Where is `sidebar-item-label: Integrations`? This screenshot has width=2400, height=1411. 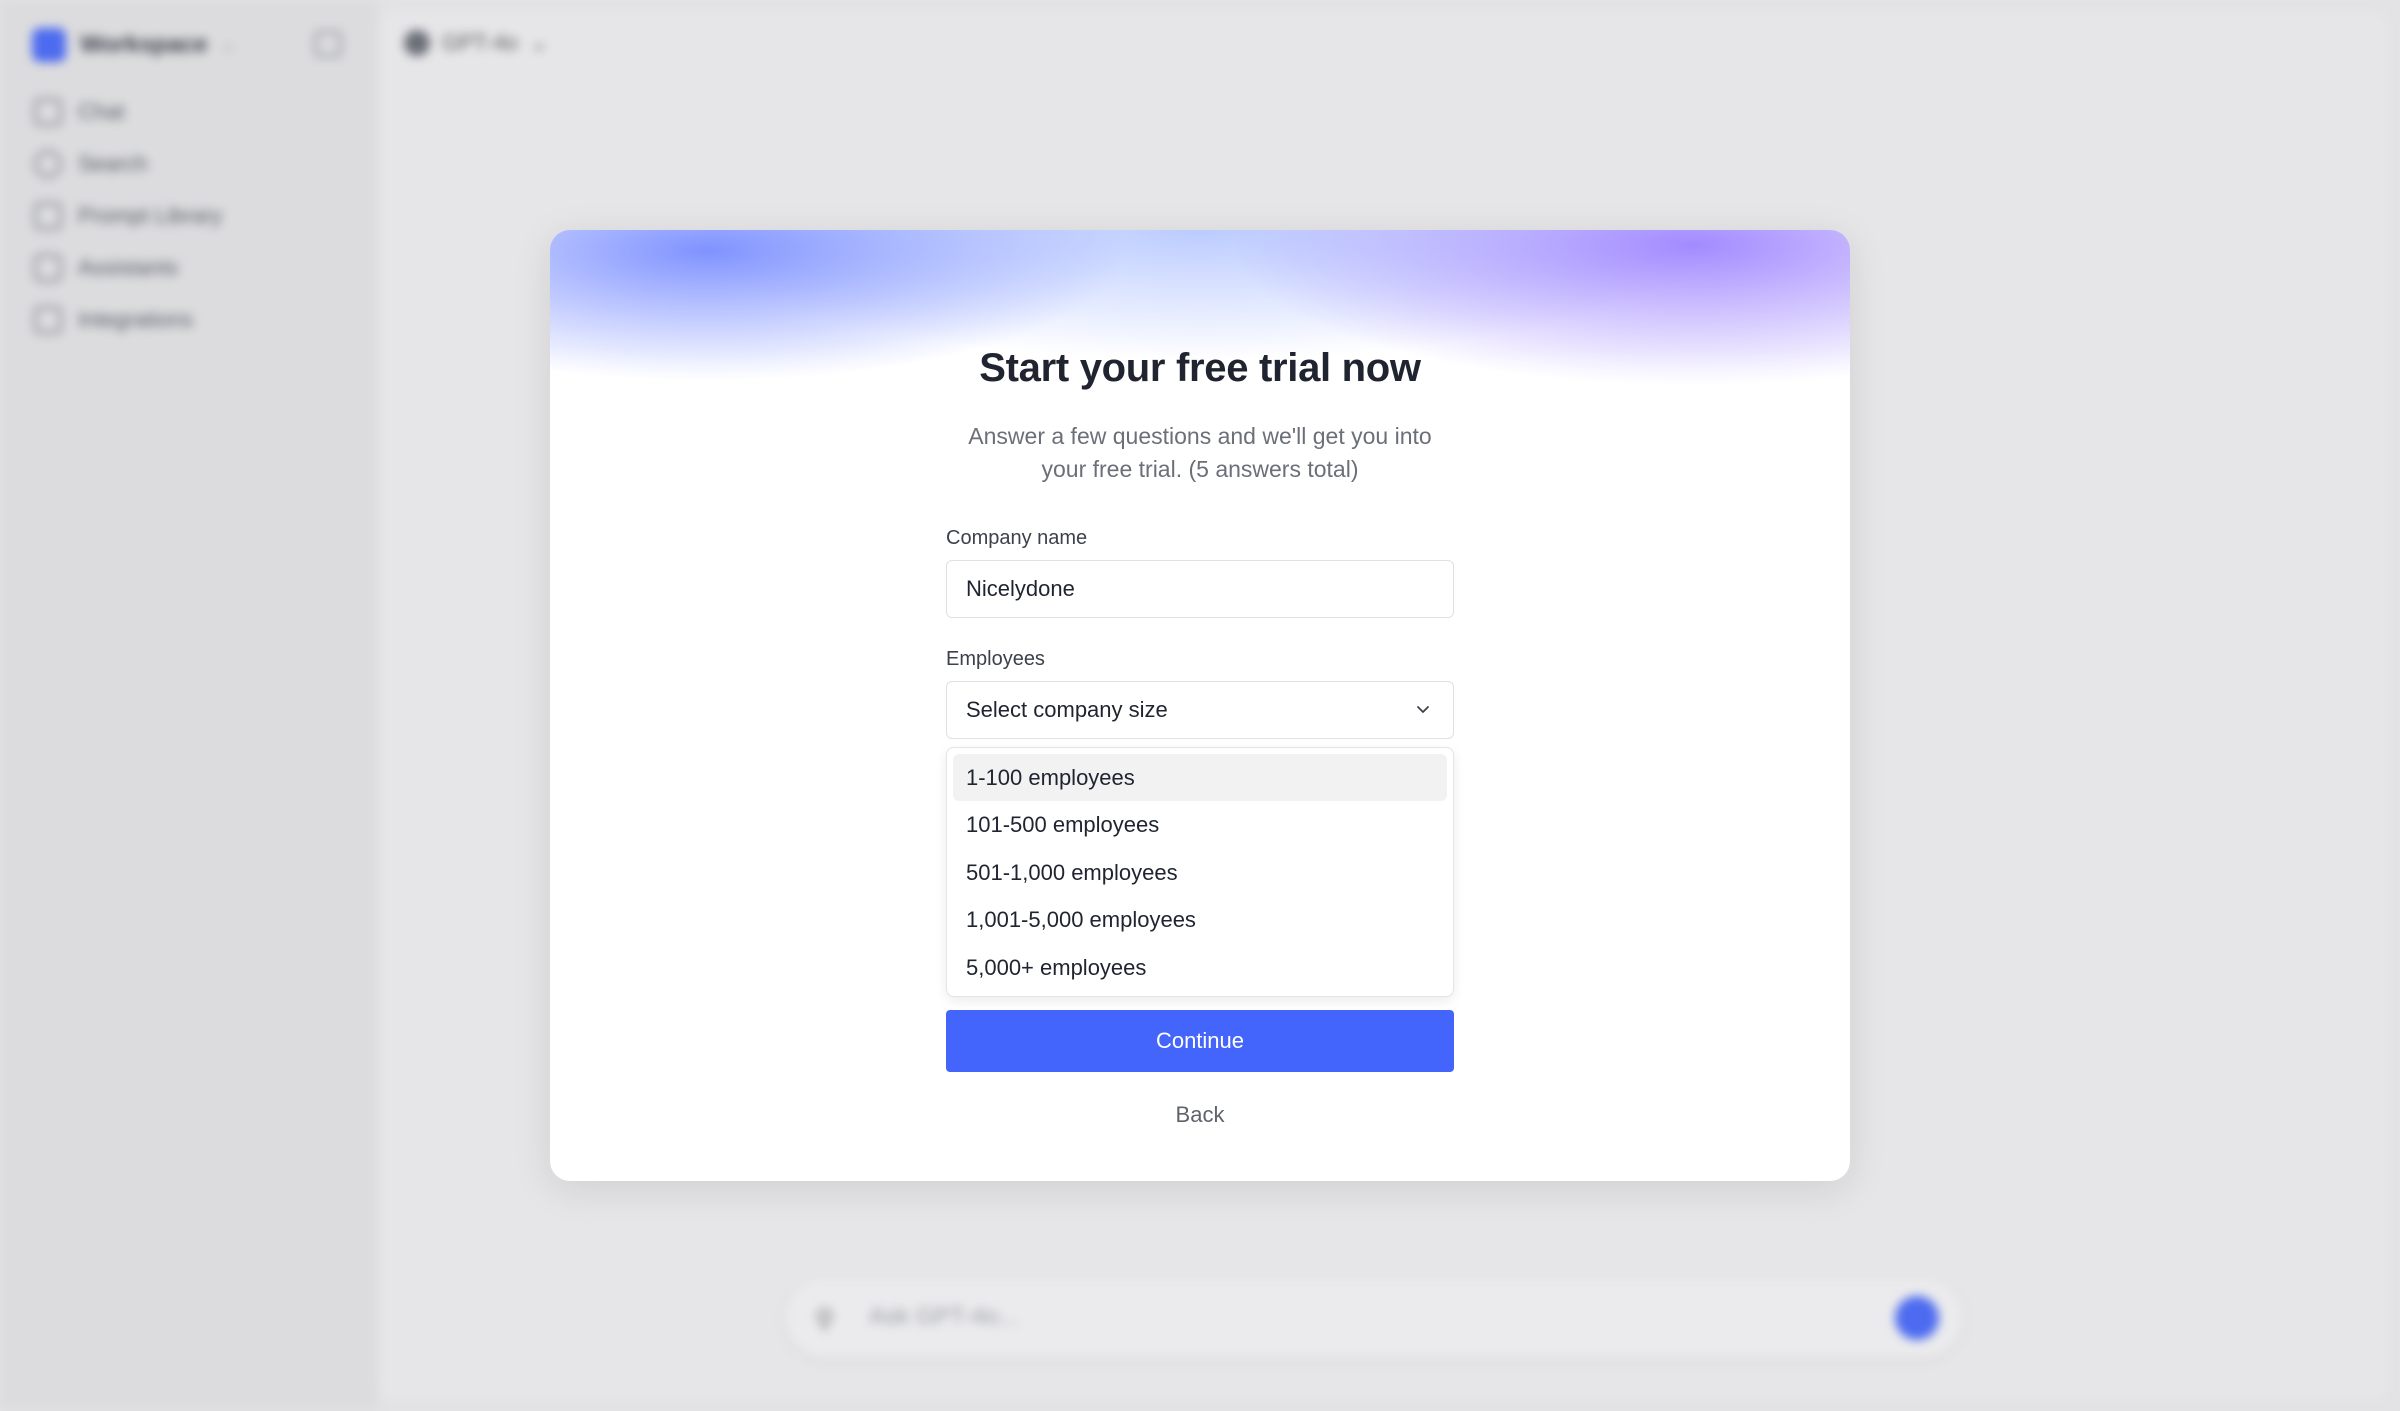
sidebar-item-label: Integrations is located at coordinates (135, 319).